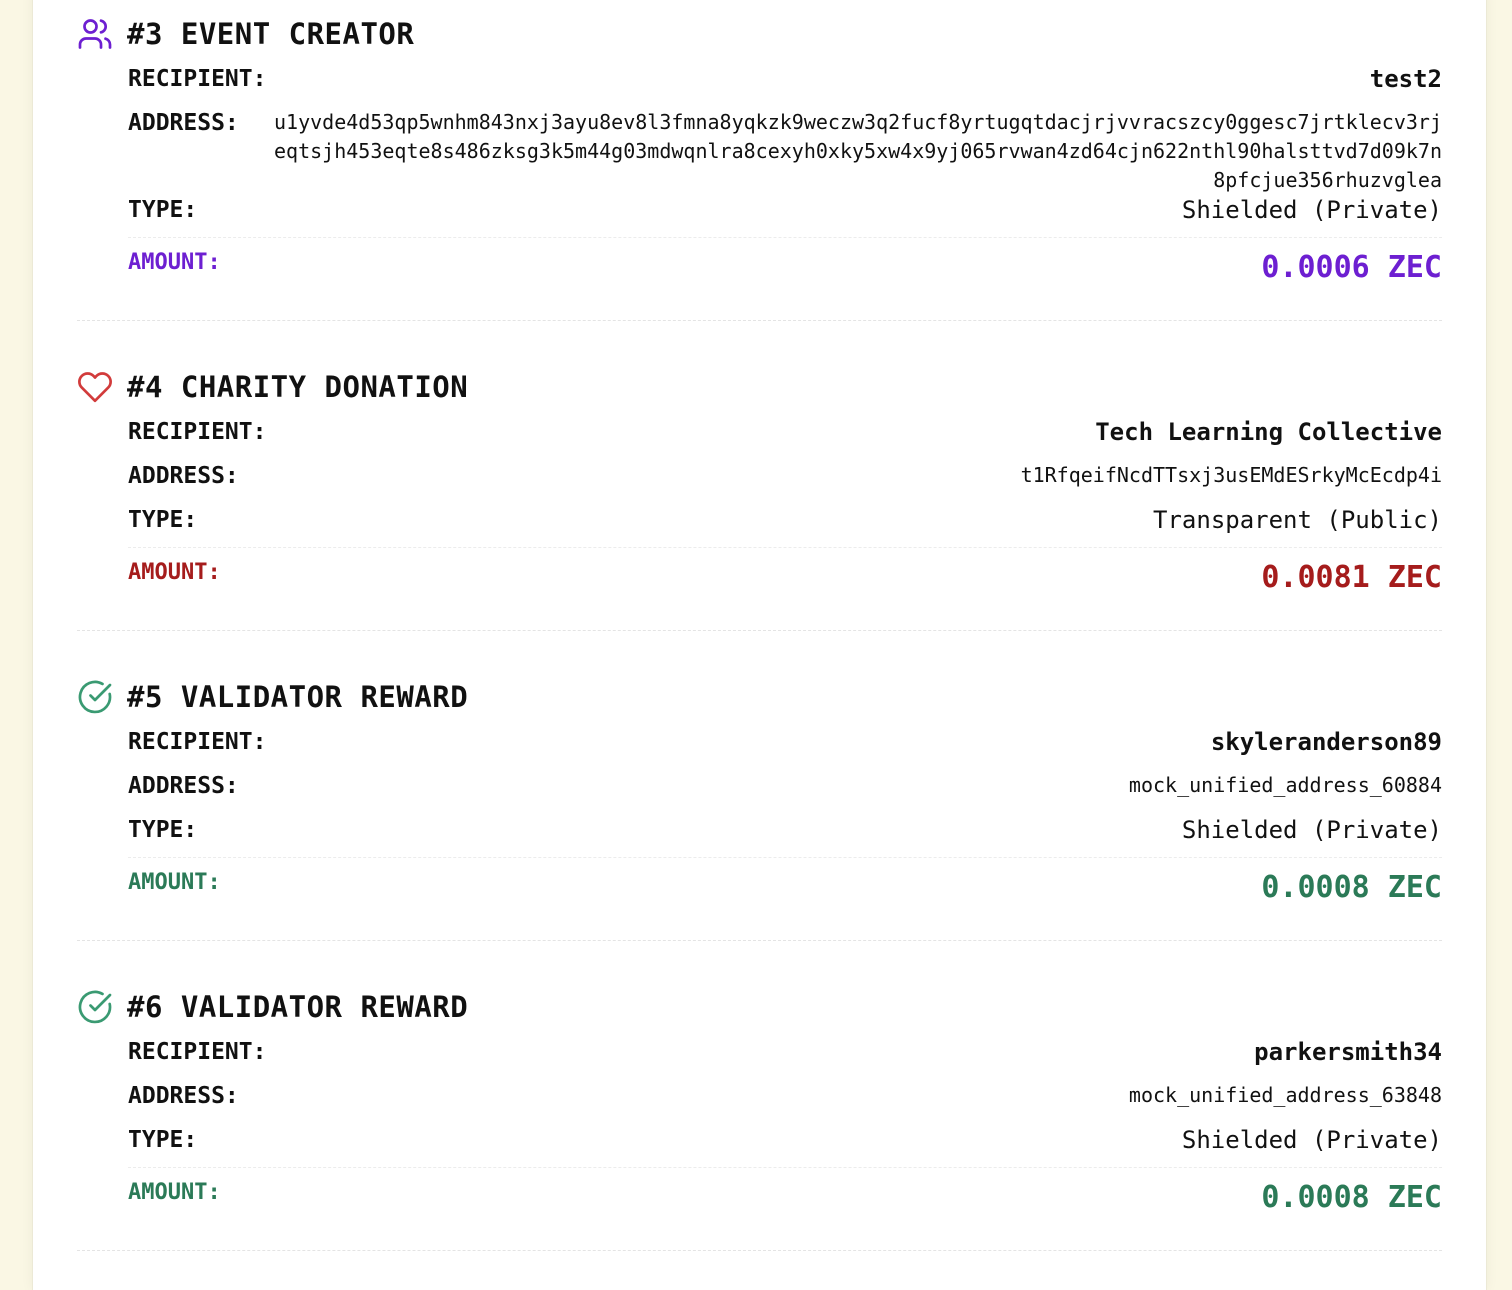  I want to click on entry-title: #3 EVENT CREATOR, so click(271, 34).